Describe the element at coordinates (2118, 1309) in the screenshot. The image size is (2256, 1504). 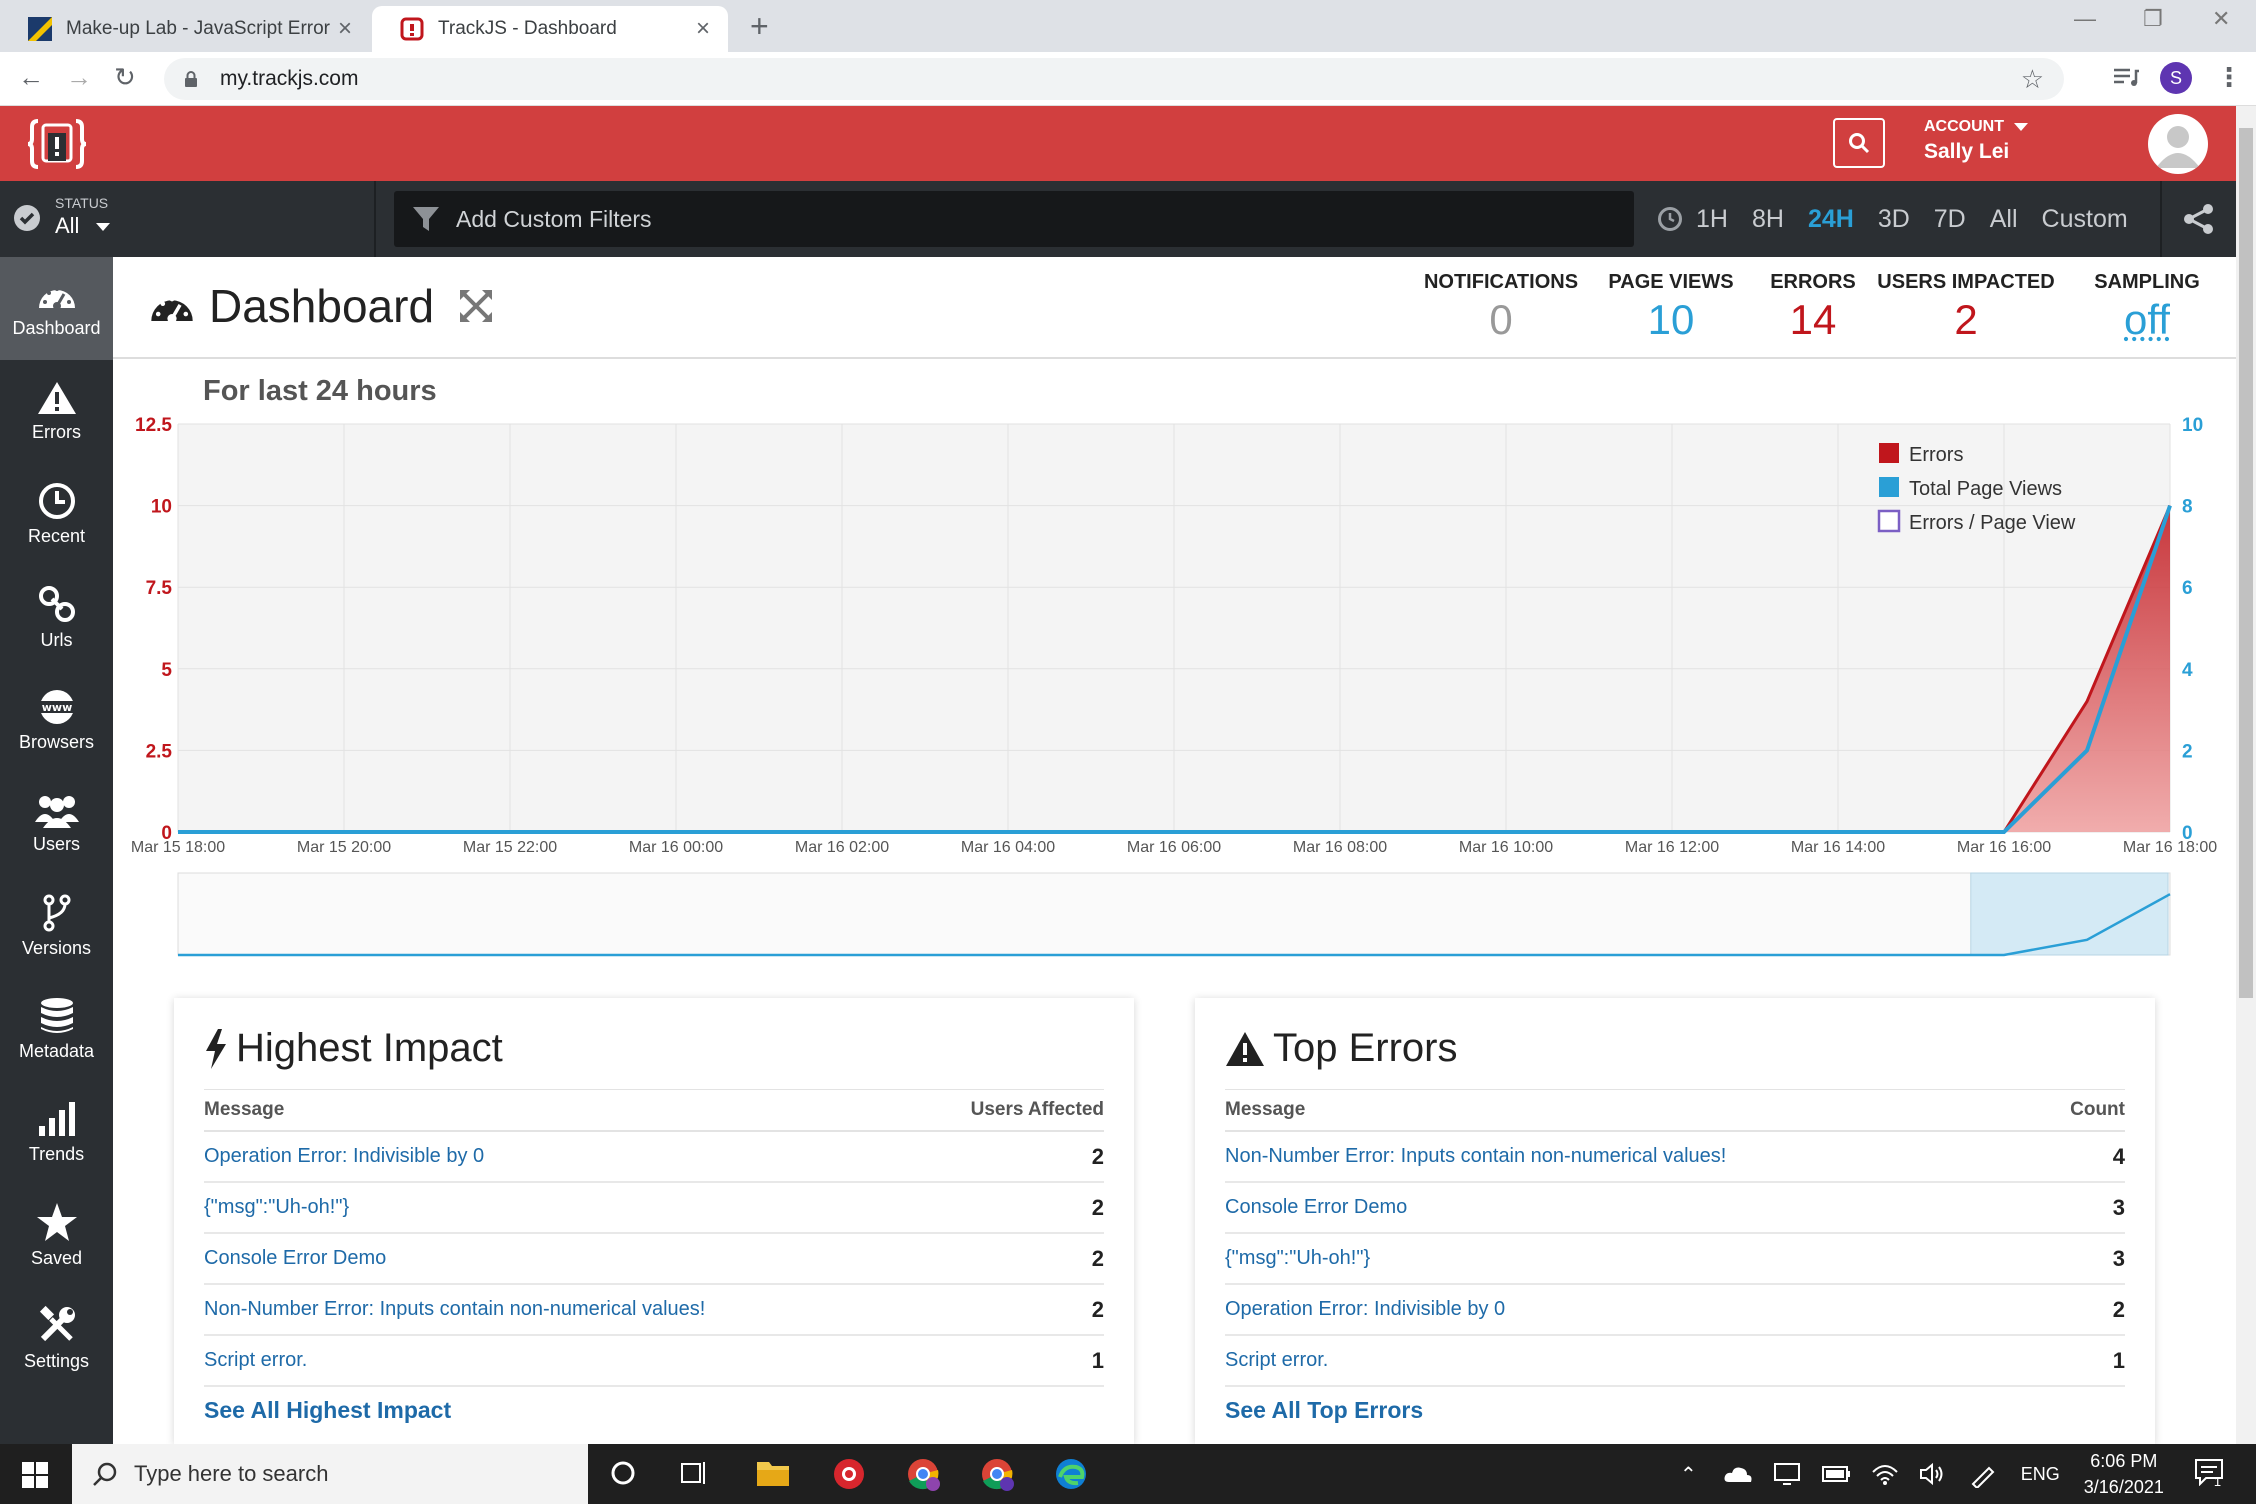
I see `row-count: 2` at that location.